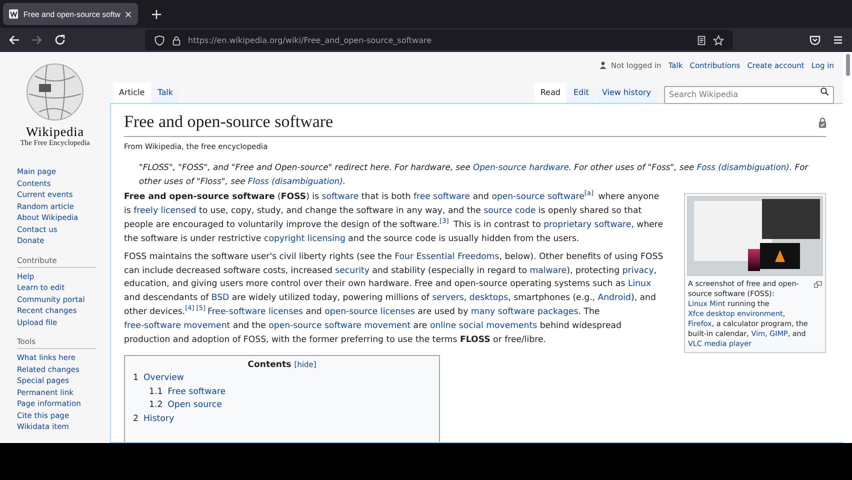 The width and height of the screenshot is (852, 480). Describe the element at coordinates (305, 239) in the screenshot. I see `link: copyright licensing` at that location.